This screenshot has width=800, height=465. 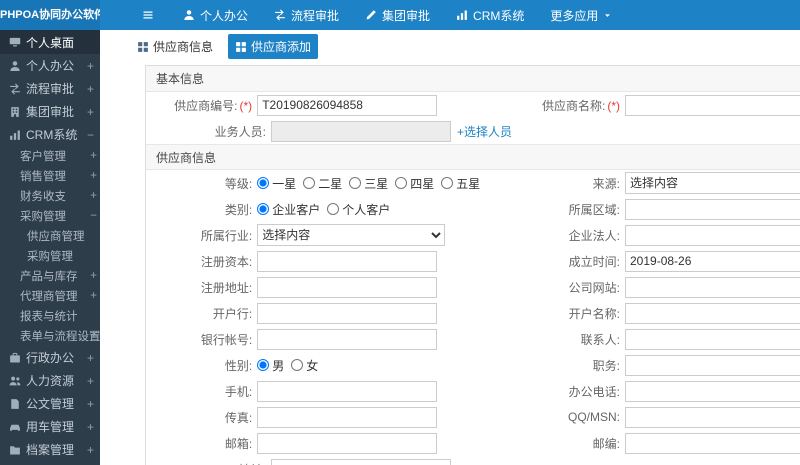 What do you see at coordinates (50, 449) in the screenshot?
I see `sidebar-item-19: 档案管理 +` at bounding box center [50, 449].